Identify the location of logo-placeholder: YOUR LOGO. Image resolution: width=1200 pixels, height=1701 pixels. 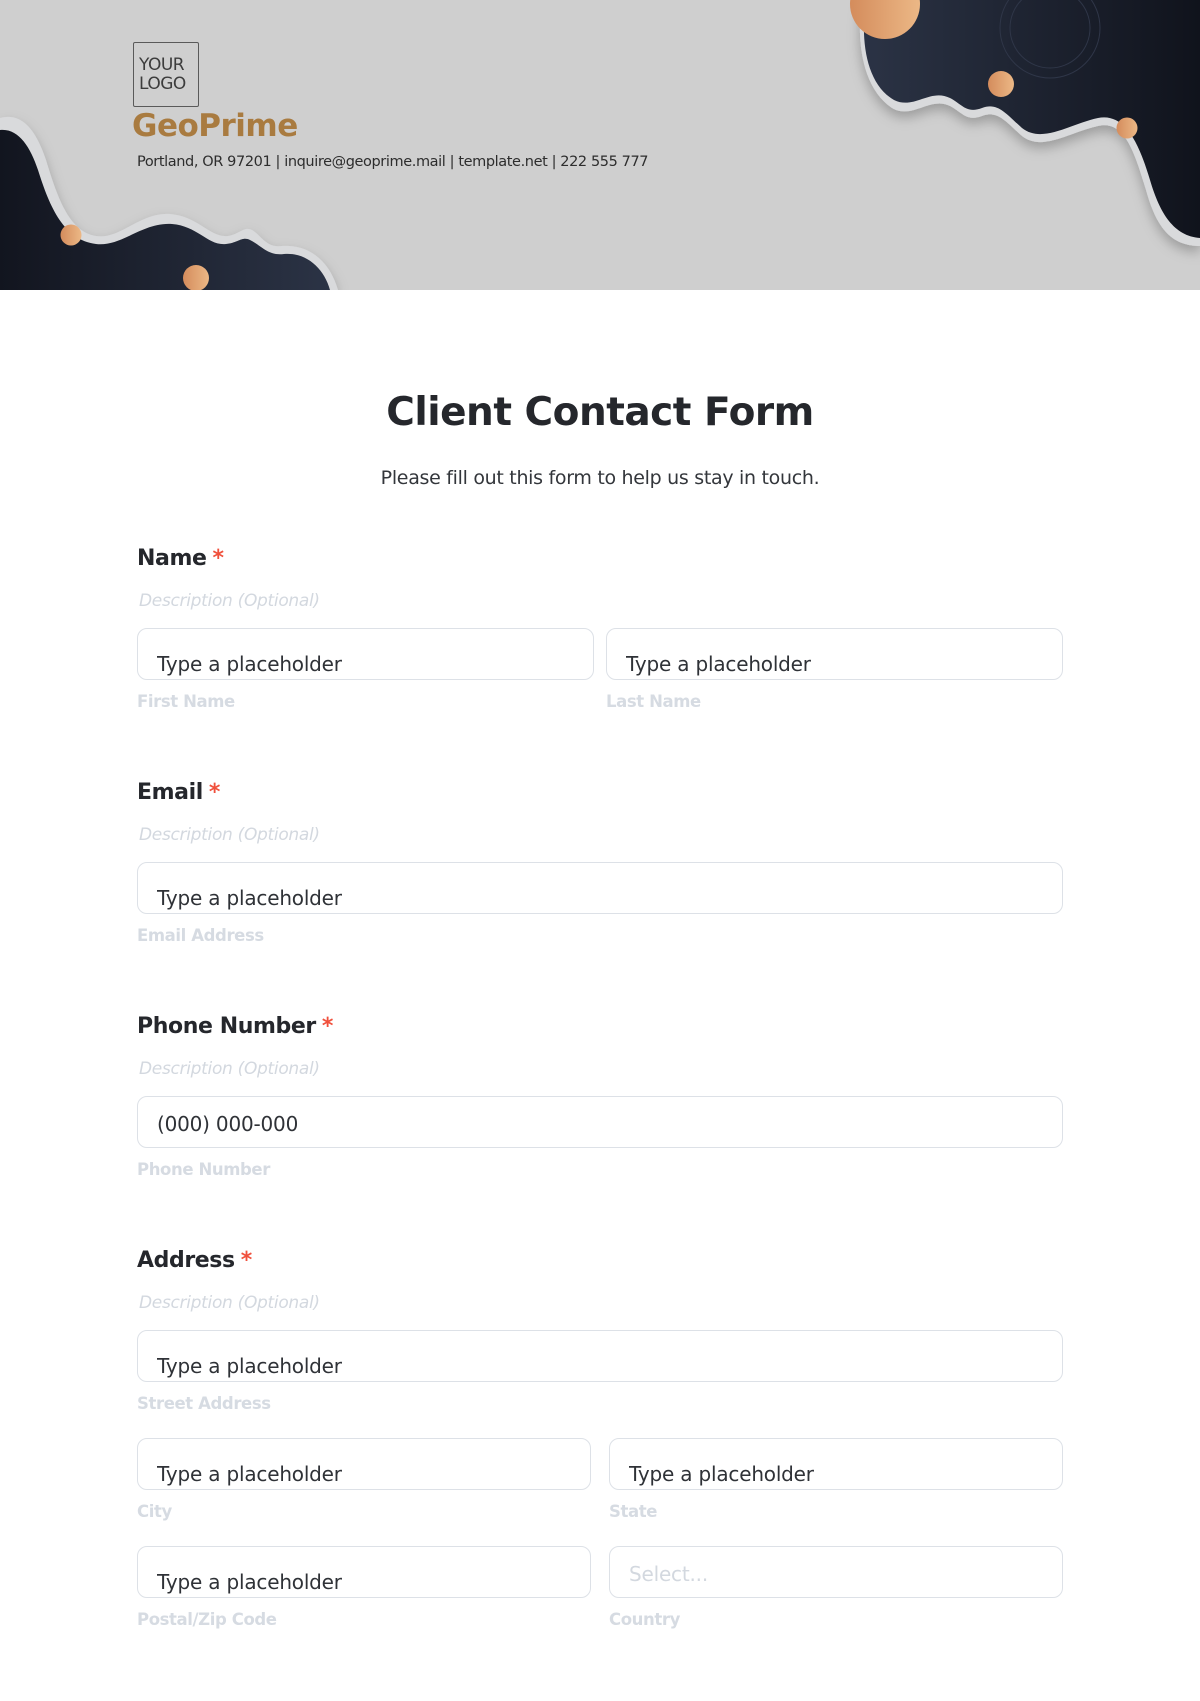
(166, 74).